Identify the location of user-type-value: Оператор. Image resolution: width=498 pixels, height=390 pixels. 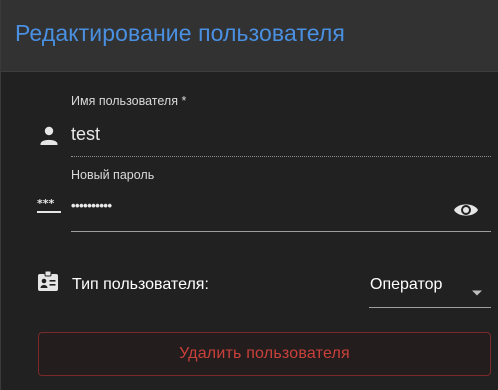
(406, 284).